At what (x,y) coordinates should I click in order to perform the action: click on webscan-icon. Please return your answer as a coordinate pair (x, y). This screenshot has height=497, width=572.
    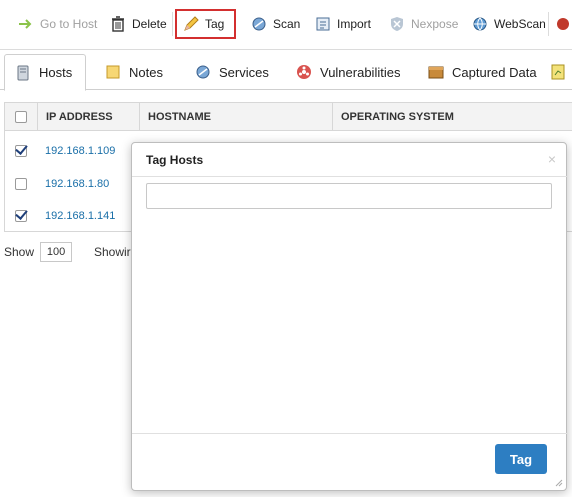
    Looking at the image, I should click on (480, 24).